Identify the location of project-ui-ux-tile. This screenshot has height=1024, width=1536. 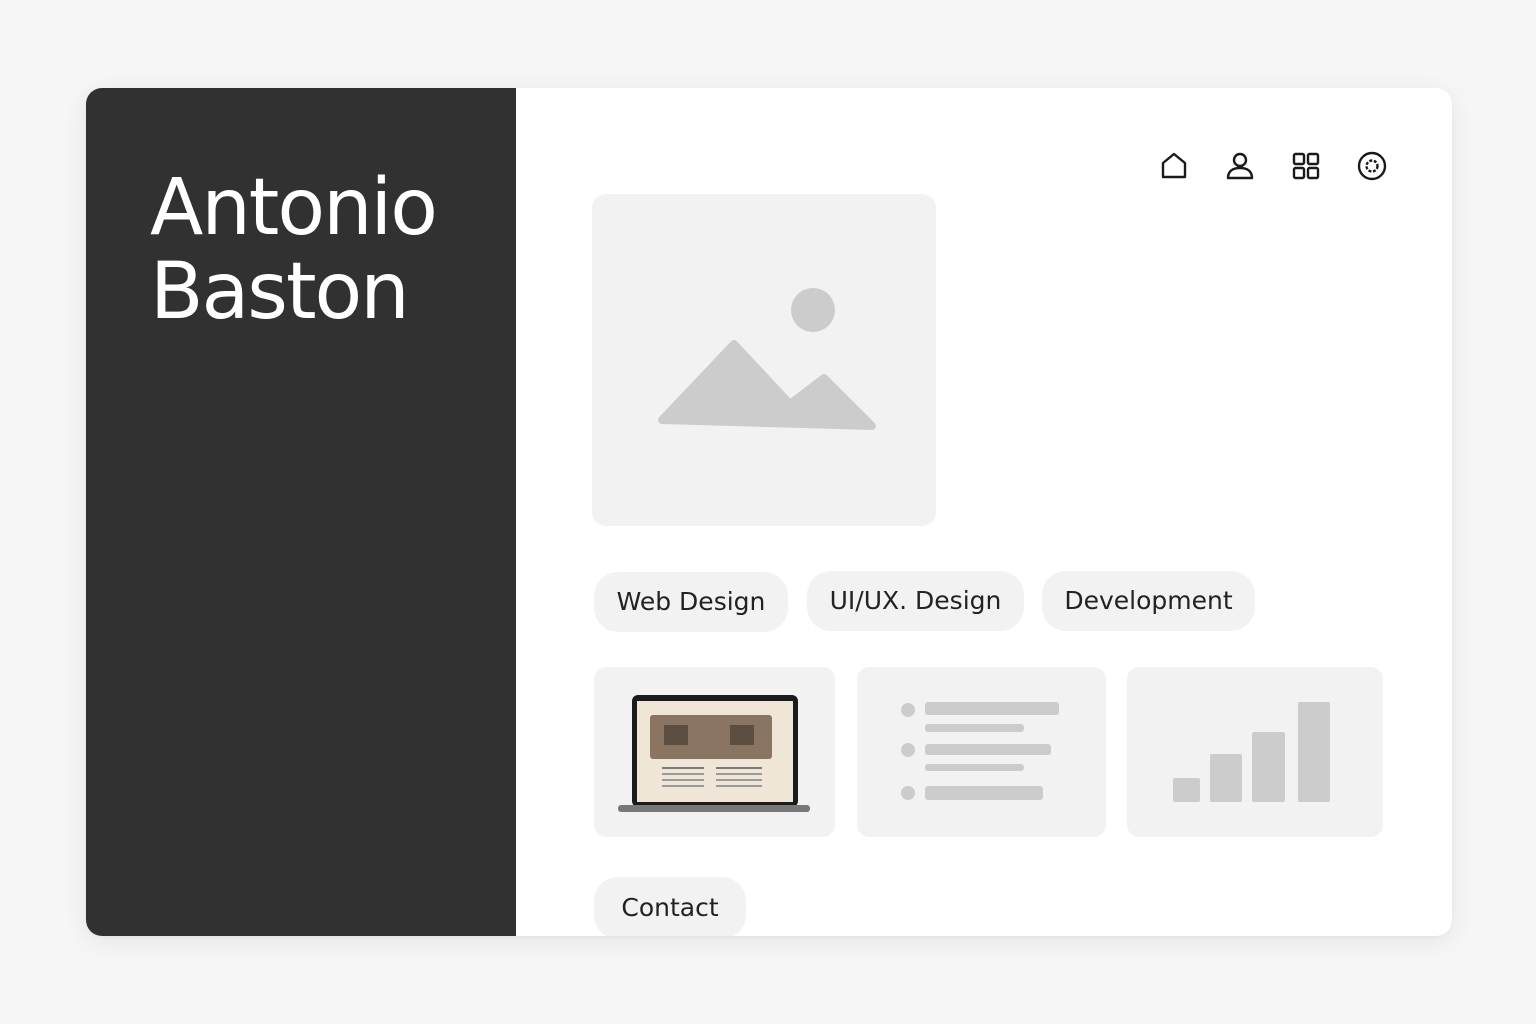
(981, 752).